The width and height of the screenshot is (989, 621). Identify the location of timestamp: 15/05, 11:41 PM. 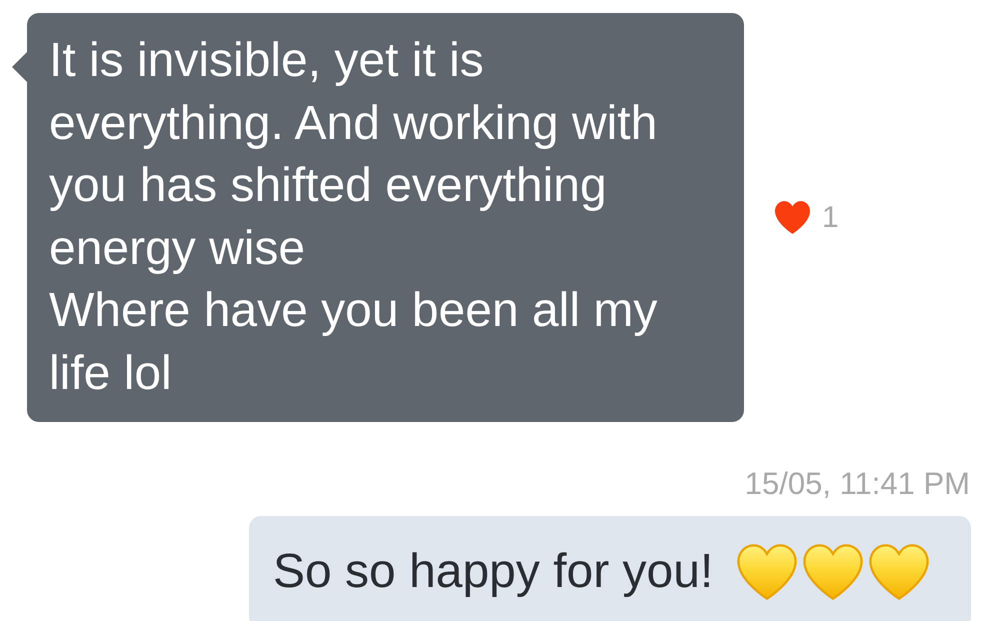
(857, 484).